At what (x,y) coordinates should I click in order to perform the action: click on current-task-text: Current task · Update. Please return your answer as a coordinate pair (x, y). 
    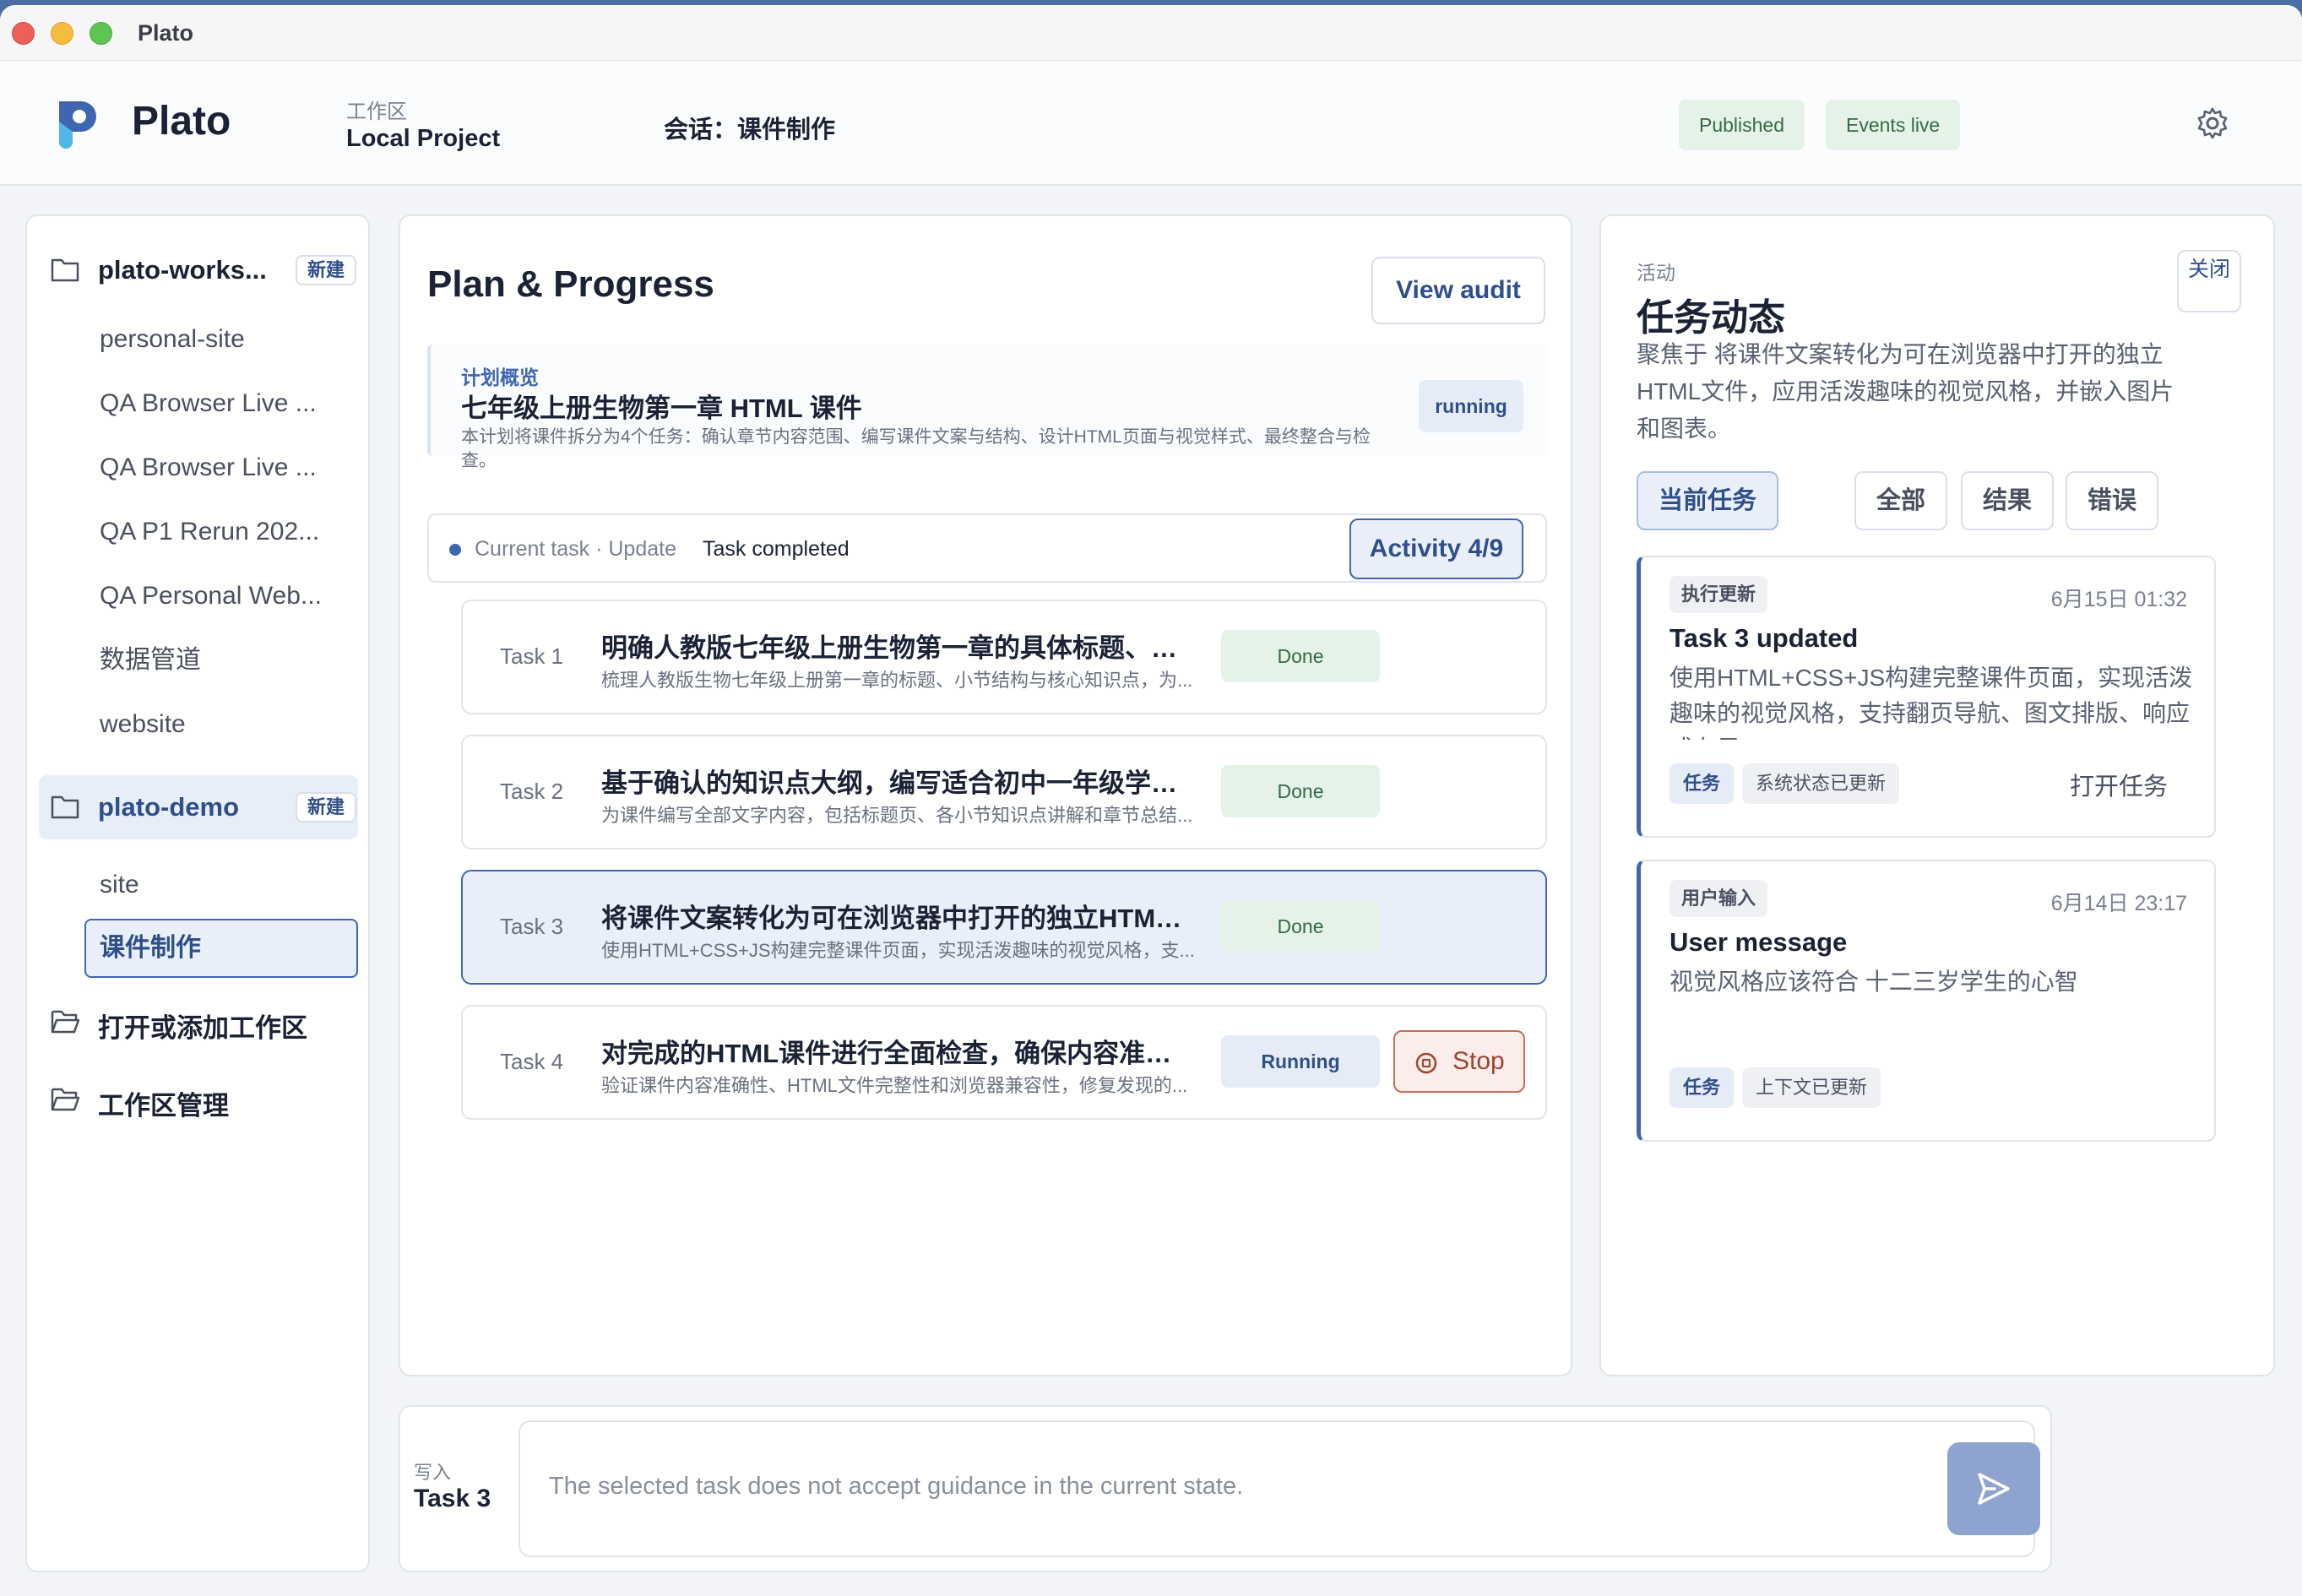
    Looking at the image, I should click on (575, 549).